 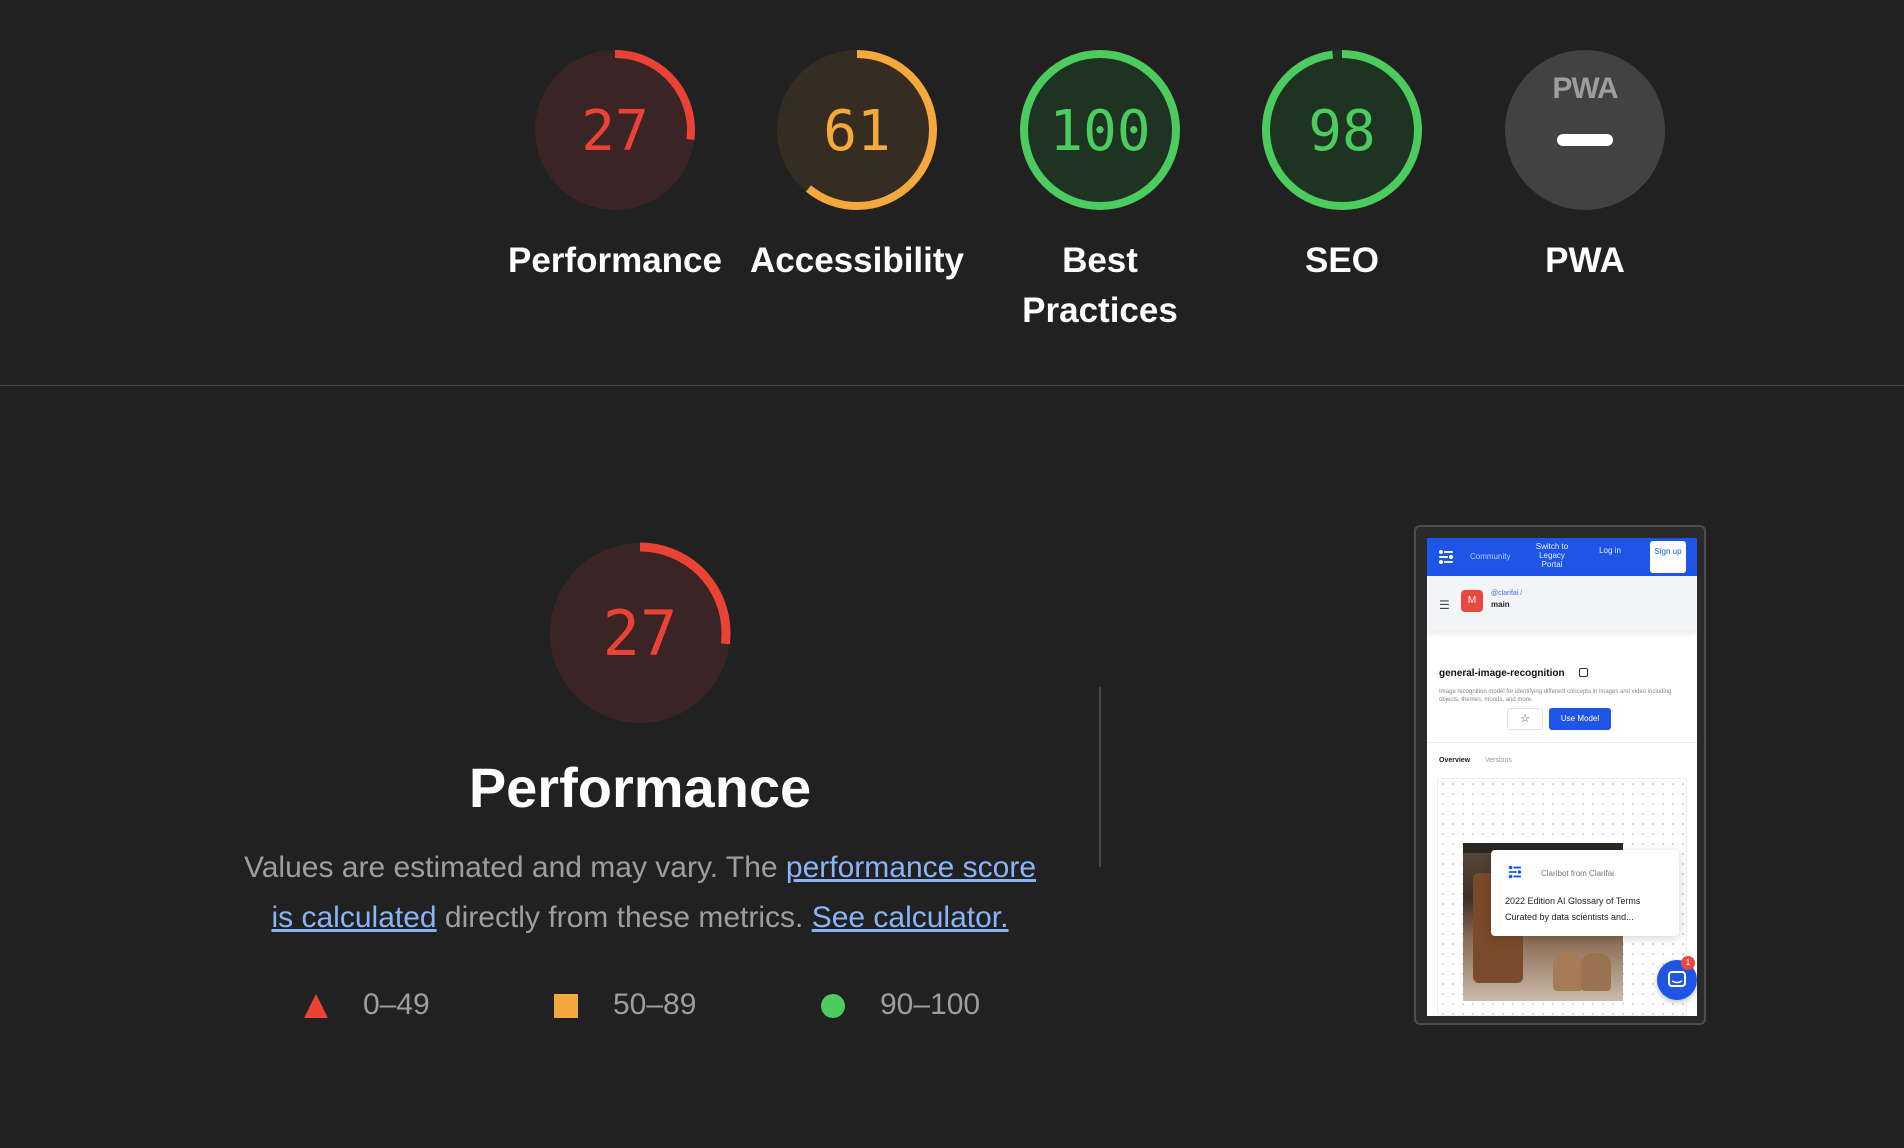 What do you see at coordinates (1342, 260) in the screenshot?
I see `seo-label: SEO` at bounding box center [1342, 260].